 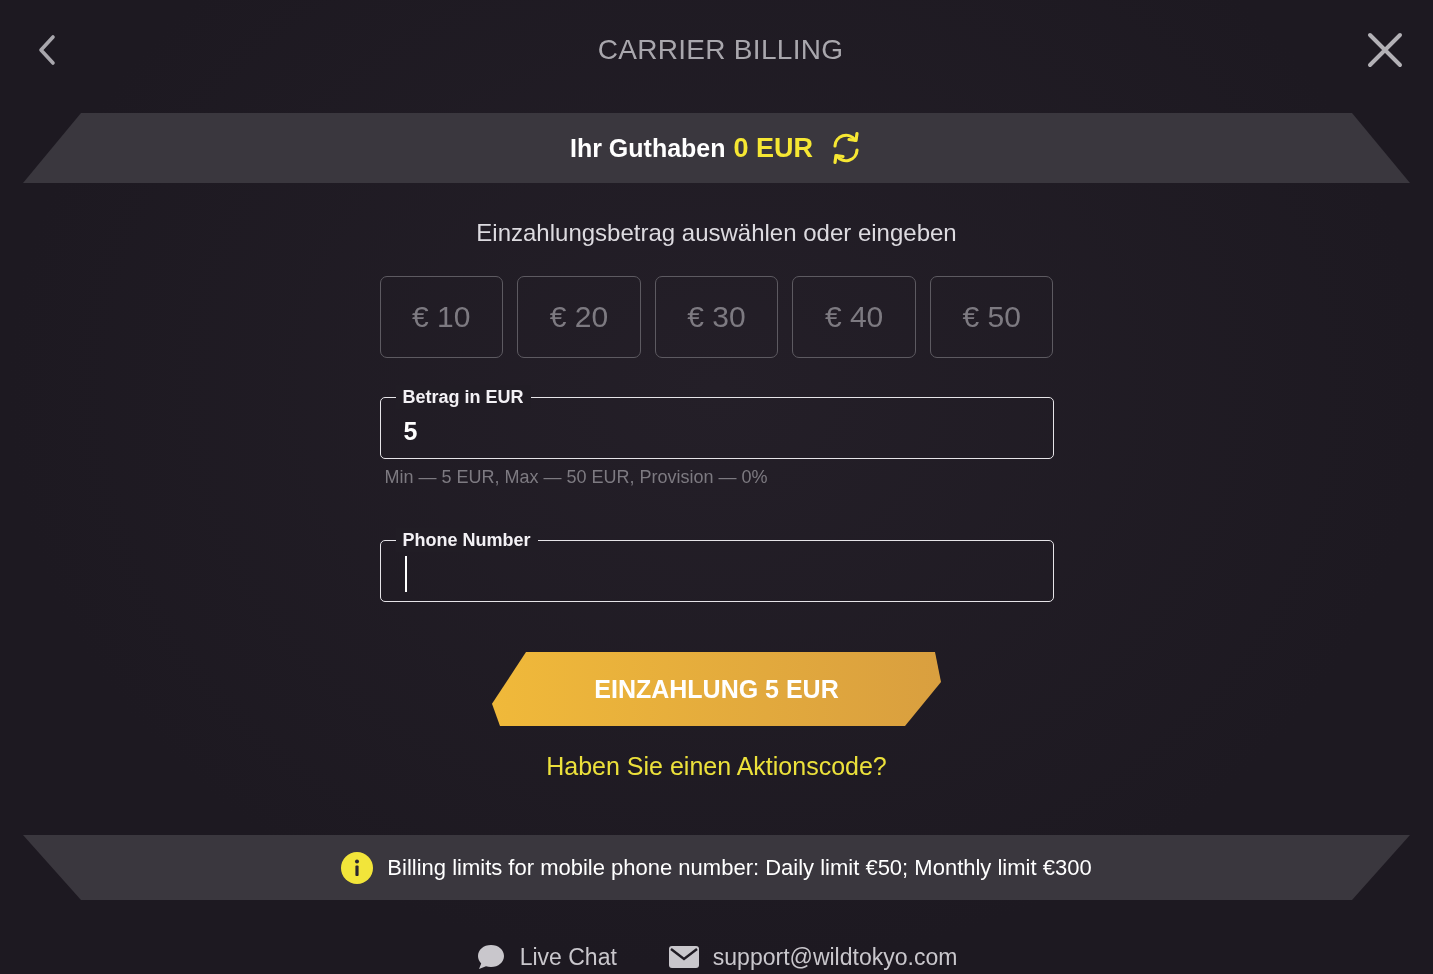 I want to click on amount-preset: € 40, so click(x=854, y=317).